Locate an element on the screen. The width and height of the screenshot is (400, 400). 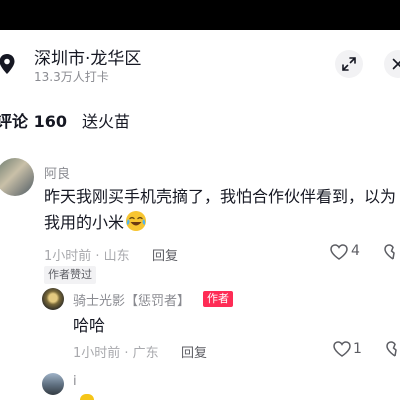
tab-send-fire: 送火苗 is located at coordinates (106, 120).